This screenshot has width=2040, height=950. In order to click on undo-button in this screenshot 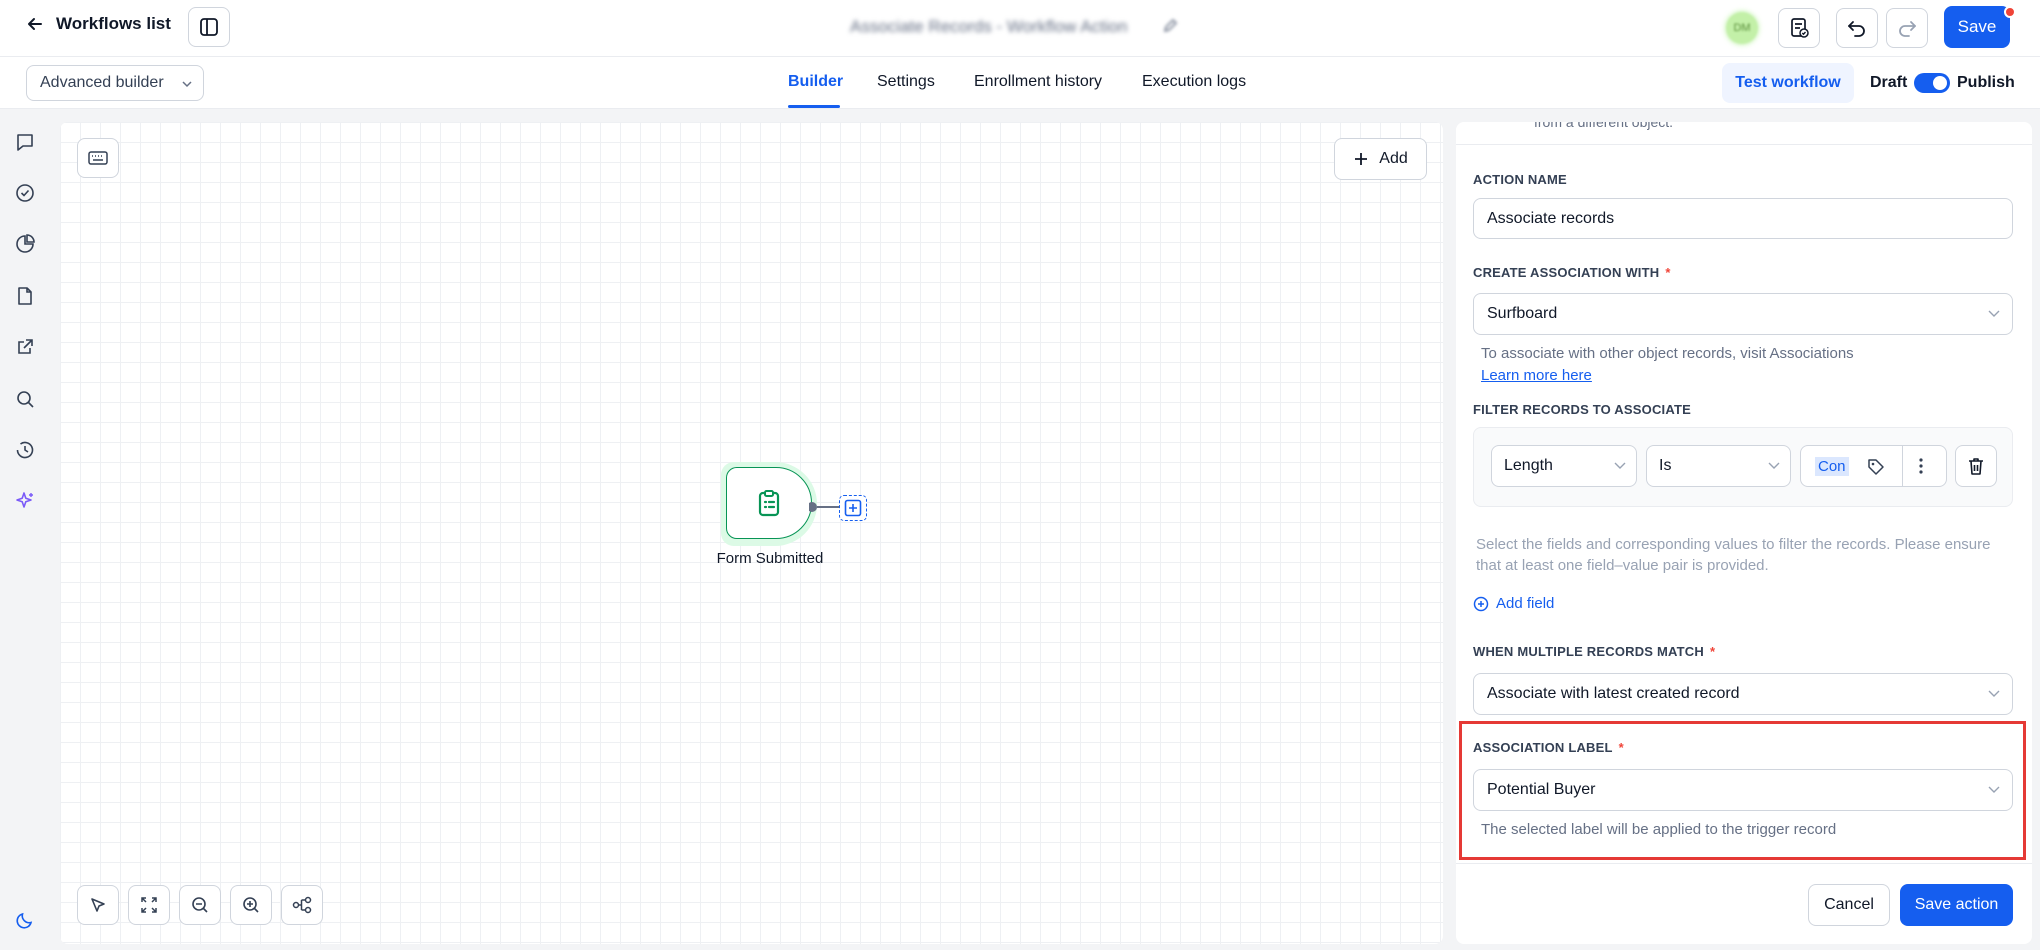, I will do `click(1857, 28)`.